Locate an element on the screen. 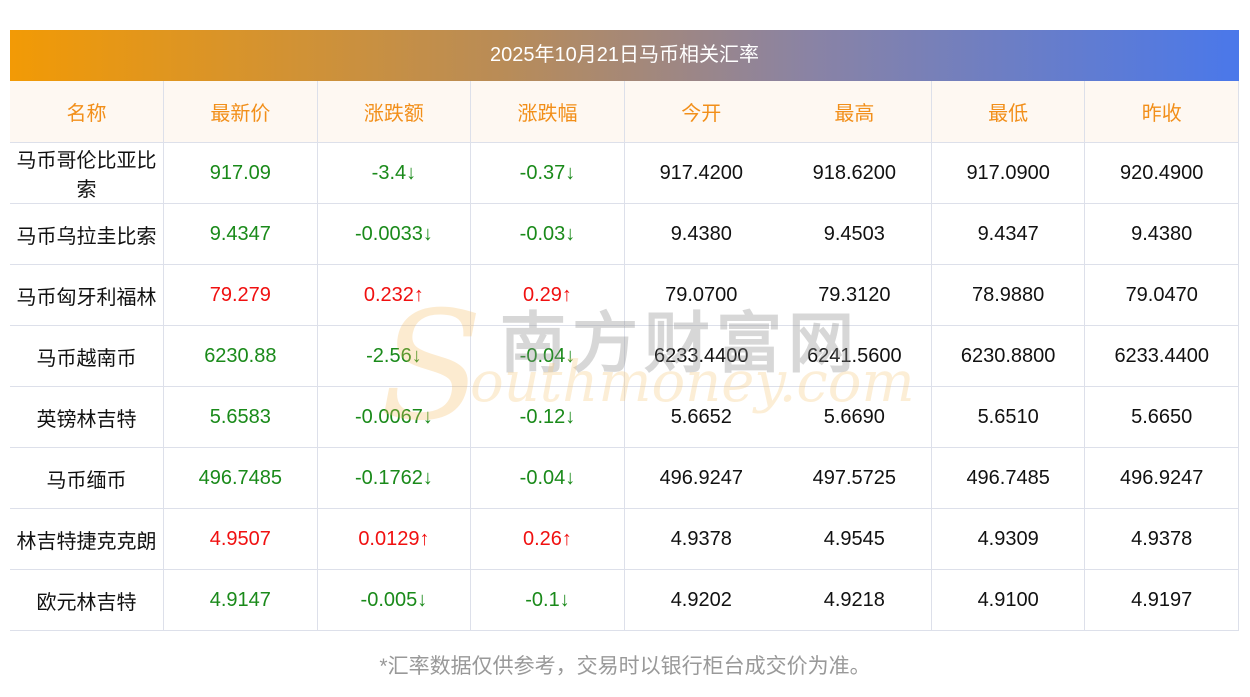  cell-prev: 496.9247 is located at coordinates (1161, 478).